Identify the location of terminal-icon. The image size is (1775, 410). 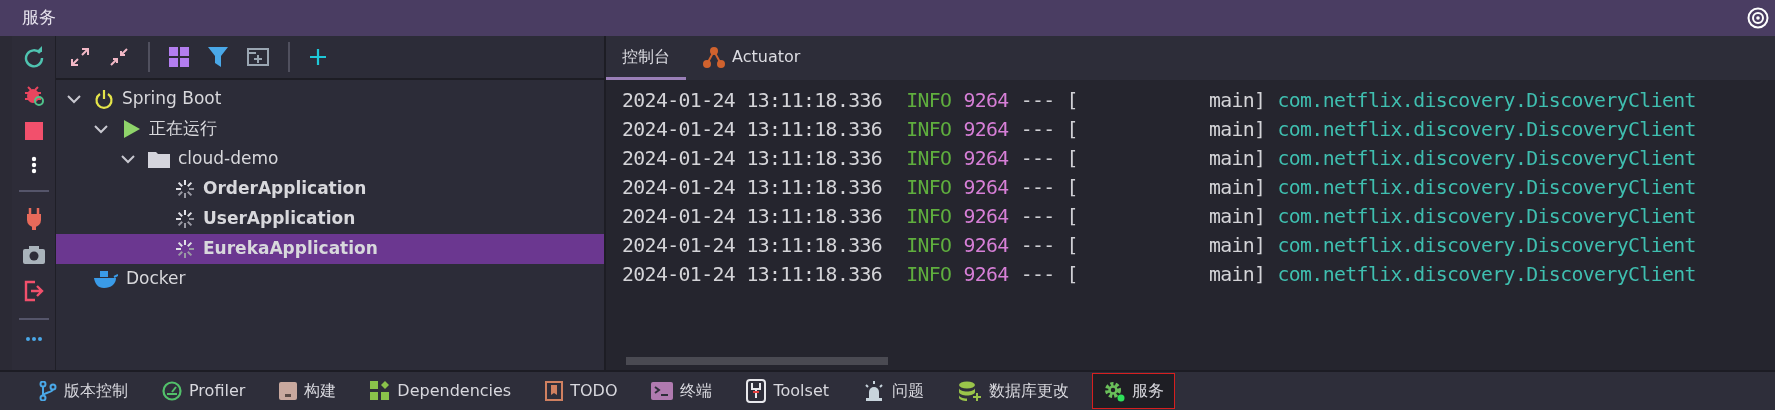
(662, 391).